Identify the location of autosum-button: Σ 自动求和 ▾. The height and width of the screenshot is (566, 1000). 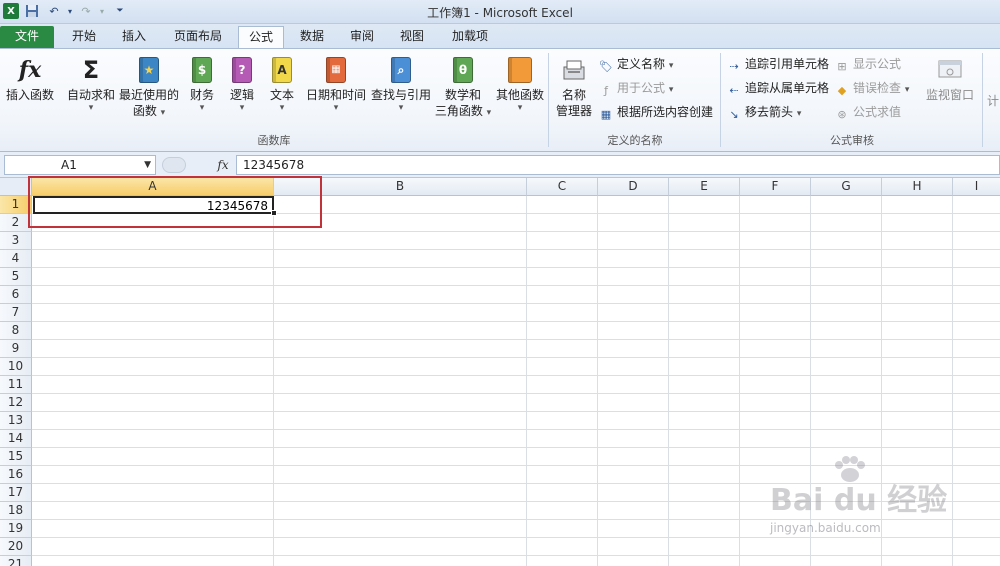
(91, 83).